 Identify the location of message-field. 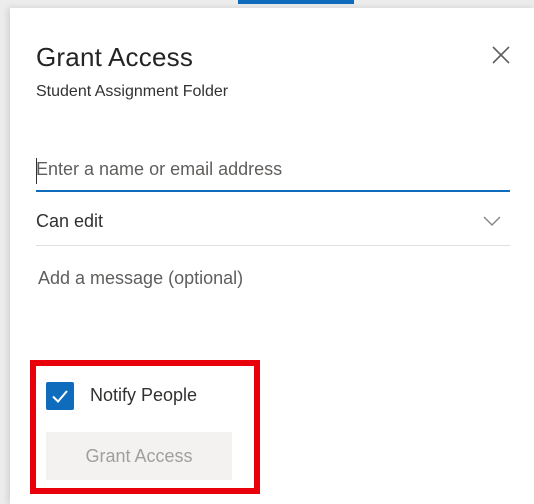
(273, 288).